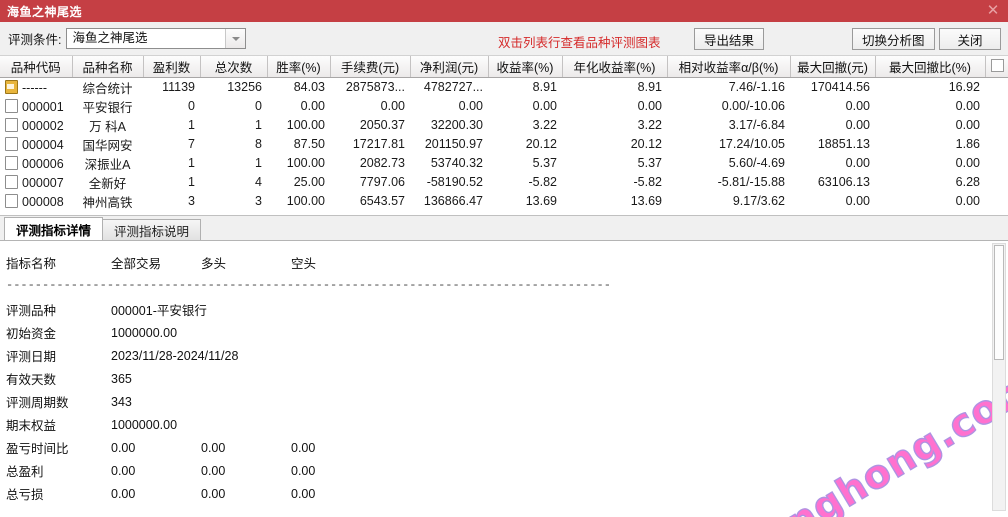 This screenshot has height=517, width=1008. What do you see at coordinates (999, 302) in the screenshot?
I see `detail-scrollbar-thumb` at bounding box center [999, 302].